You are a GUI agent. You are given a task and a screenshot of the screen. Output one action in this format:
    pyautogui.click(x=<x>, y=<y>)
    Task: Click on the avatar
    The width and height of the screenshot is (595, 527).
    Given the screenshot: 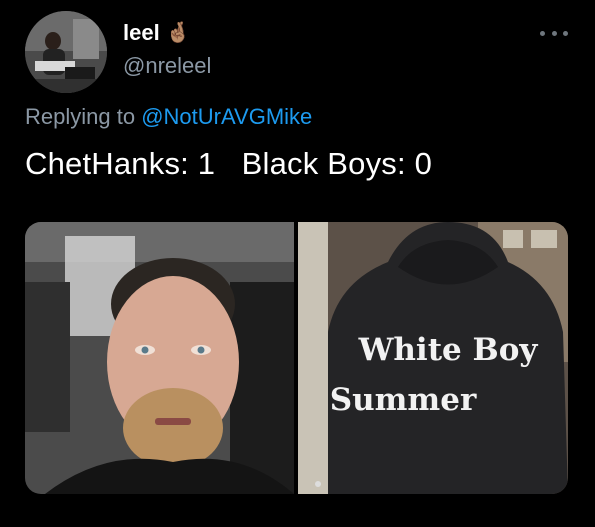 What is the action you would take?
    pyautogui.click(x=66, y=52)
    